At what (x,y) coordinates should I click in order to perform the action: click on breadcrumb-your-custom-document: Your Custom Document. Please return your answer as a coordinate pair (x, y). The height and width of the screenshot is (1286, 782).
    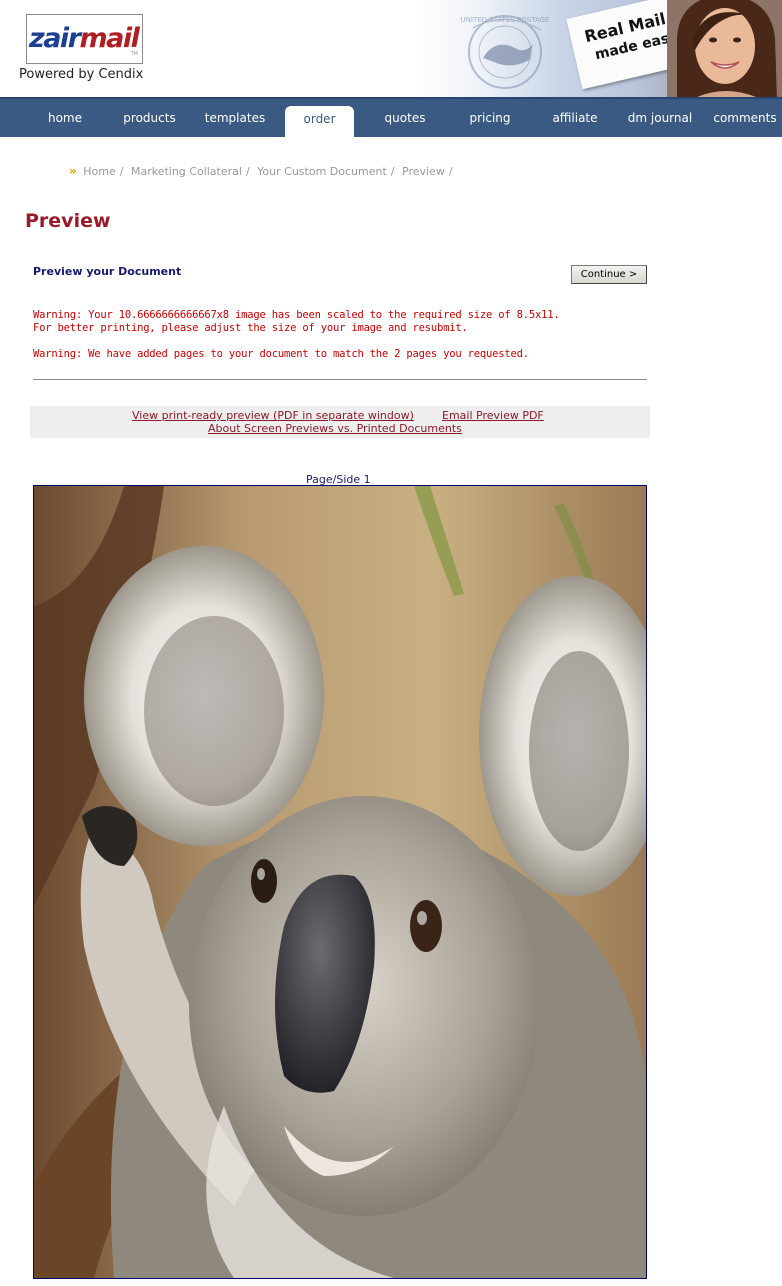
    Looking at the image, I should click on (322, 171).